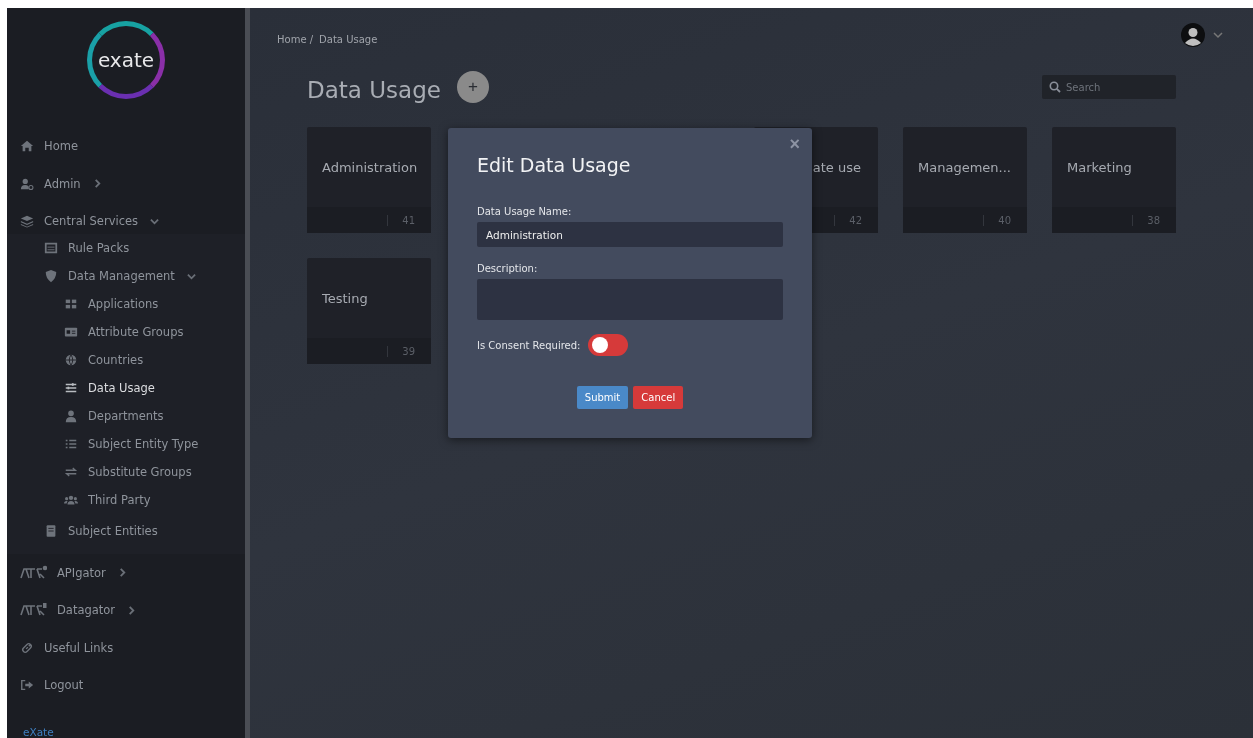  Describe the element at coordinates (658, 397) in the screenshot. I see `cancel-button: Cancel` at that location.